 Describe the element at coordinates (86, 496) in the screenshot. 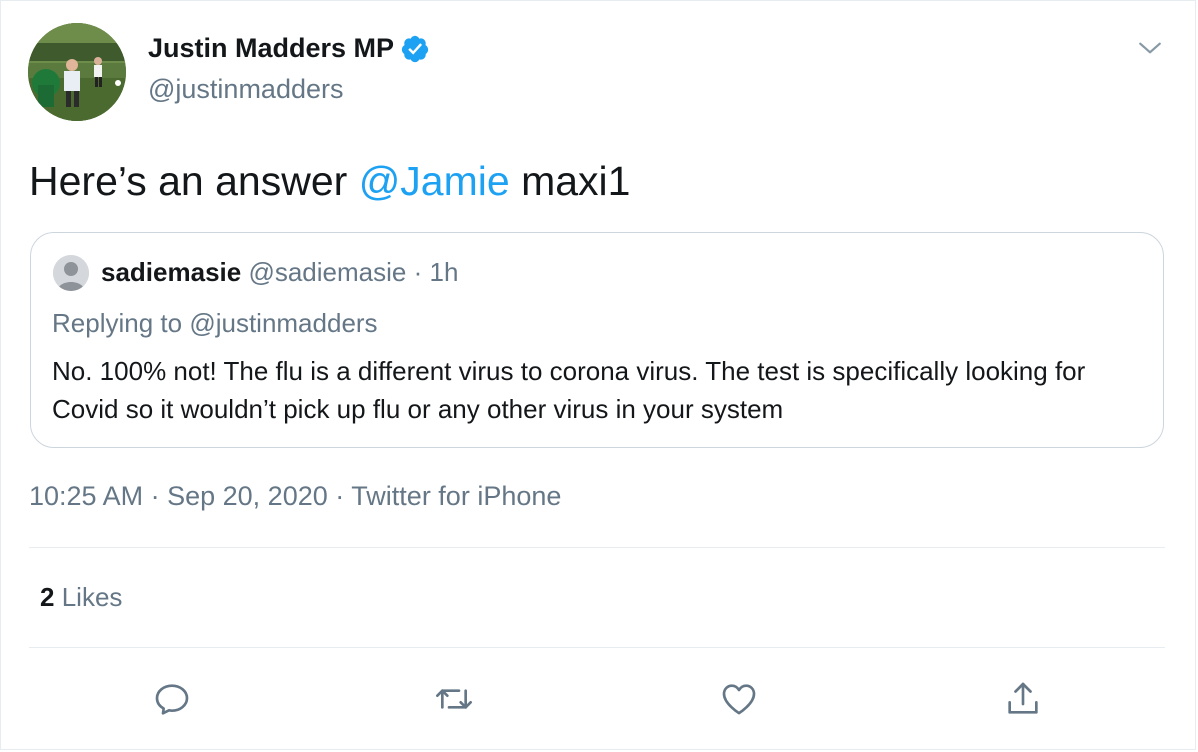

I see `tweet-time: 10:25 AM` at that location.